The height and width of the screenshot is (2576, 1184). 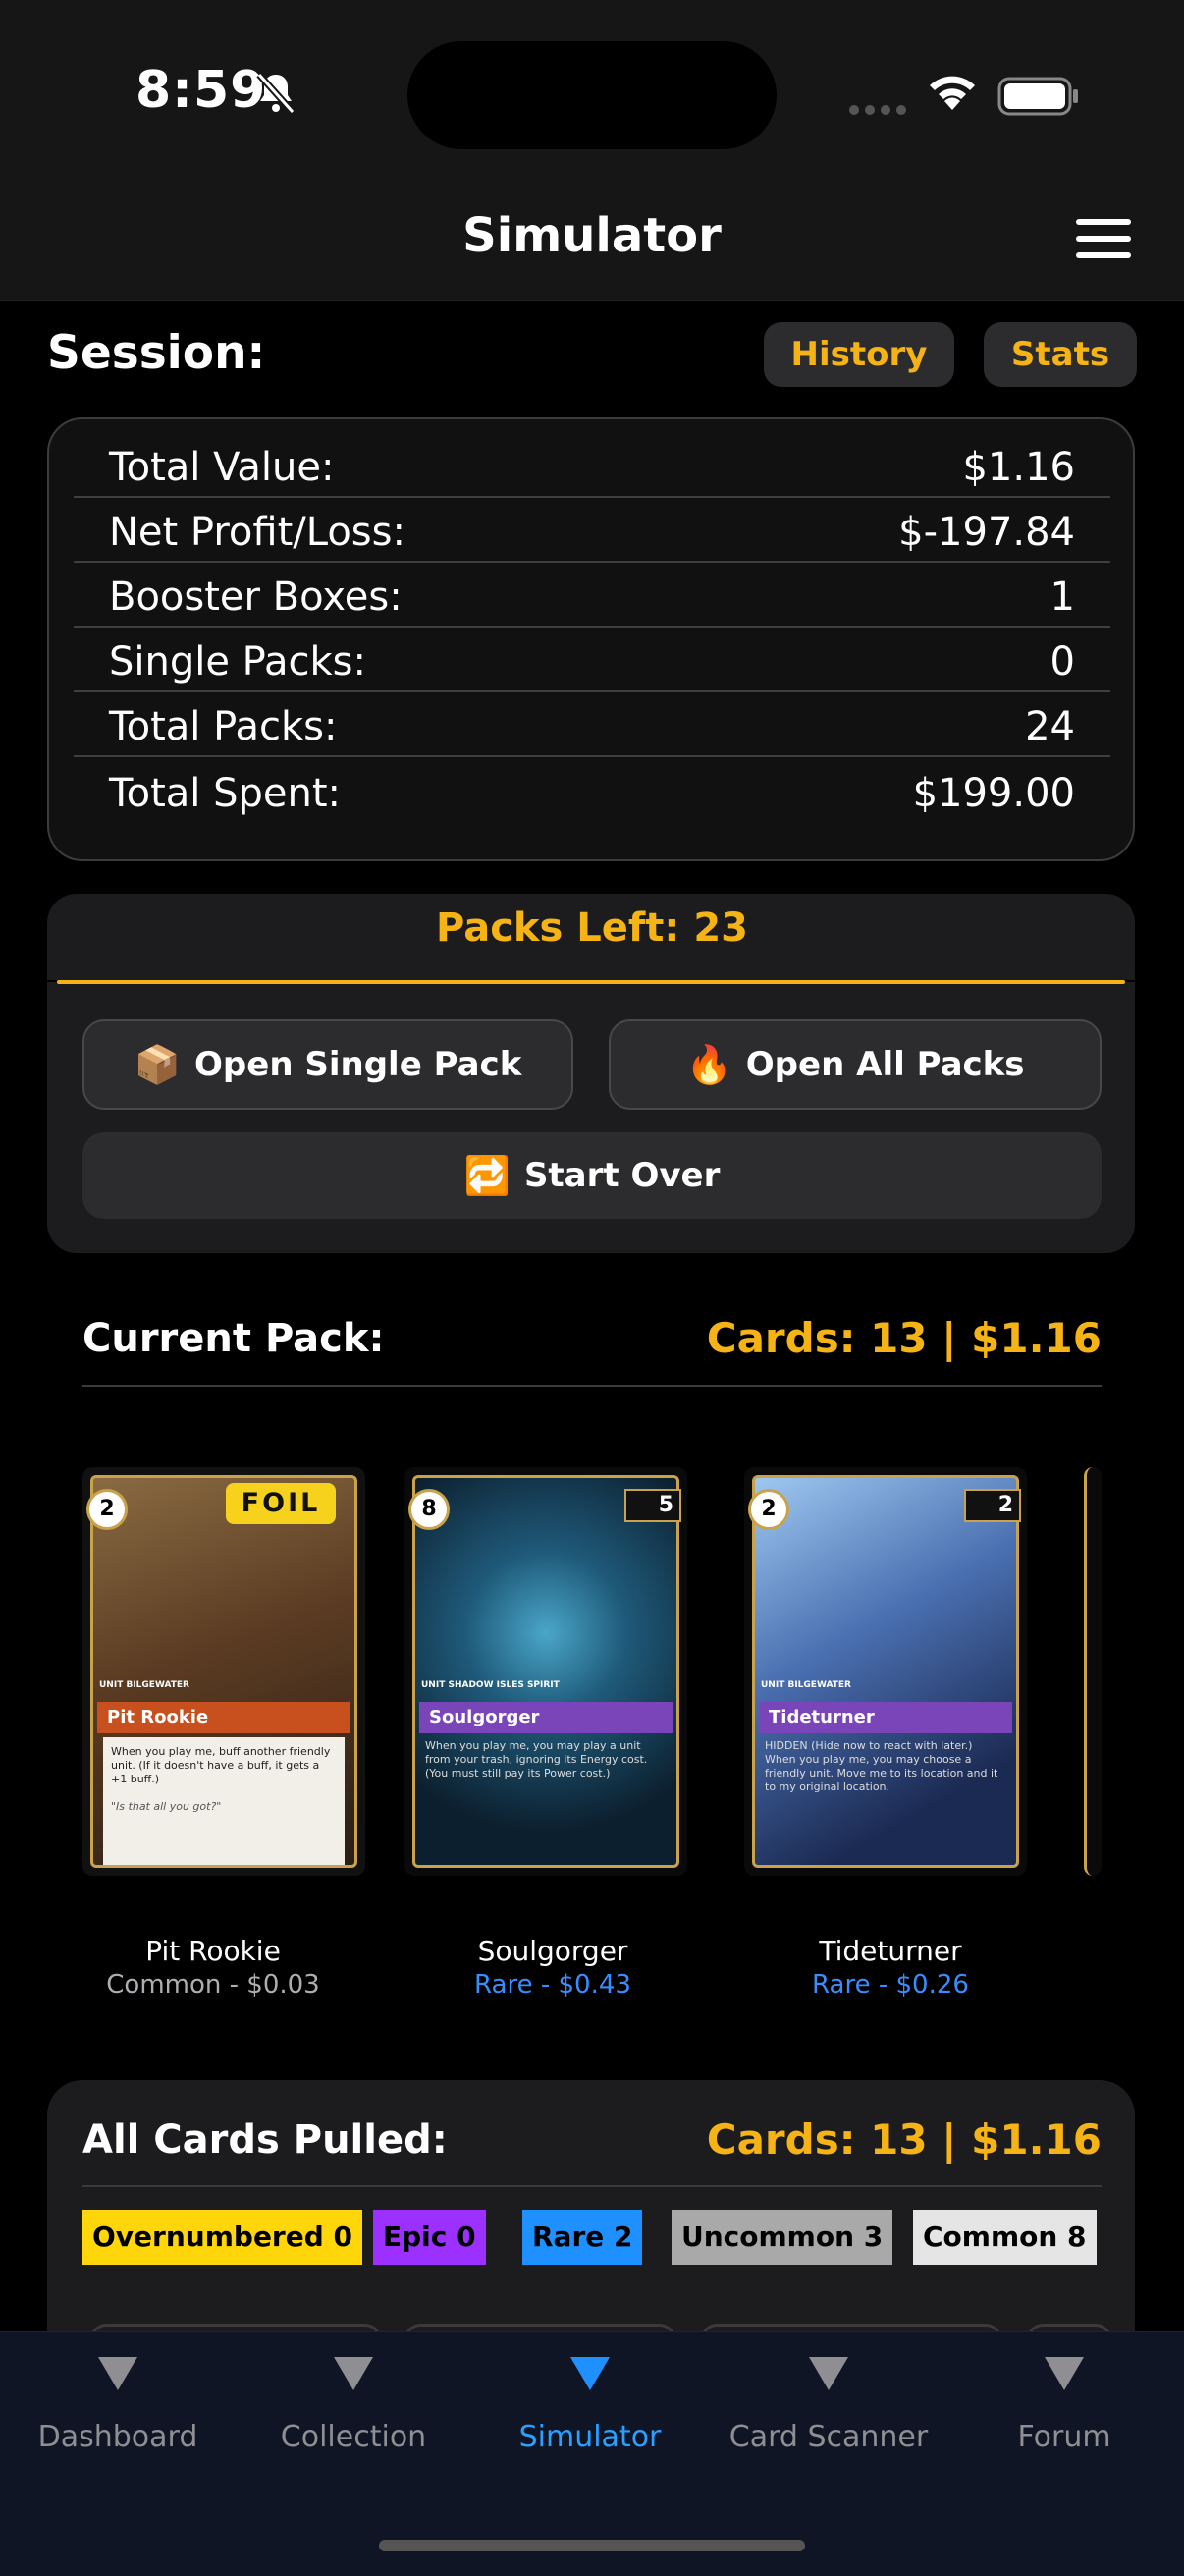 What do you see at coordinates (1005, 2237) in the screenshot?
I see `rarity-badge-common: Common 8` at bounding box center [1005, 2237].